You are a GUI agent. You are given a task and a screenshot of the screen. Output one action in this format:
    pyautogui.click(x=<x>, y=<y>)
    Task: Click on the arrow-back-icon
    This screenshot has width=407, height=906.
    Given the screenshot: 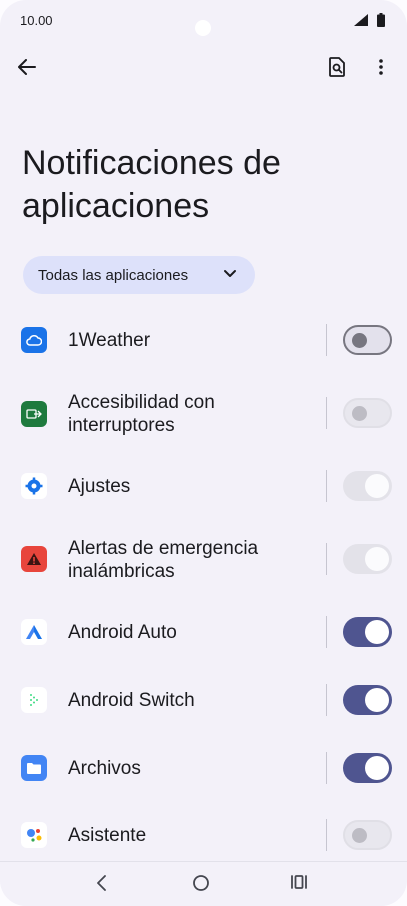 What is the action you would take?
    pyautogui.click(x=27, y=67)
    